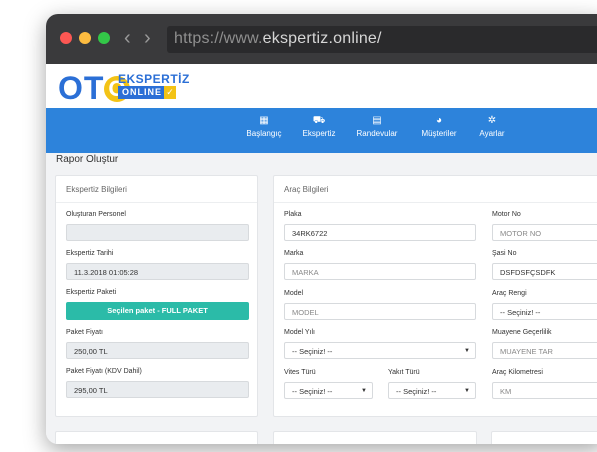  Describe the element at coordinates (142, 92) in the screenshot. I see `logo-word-online: ONLINE` at that location.